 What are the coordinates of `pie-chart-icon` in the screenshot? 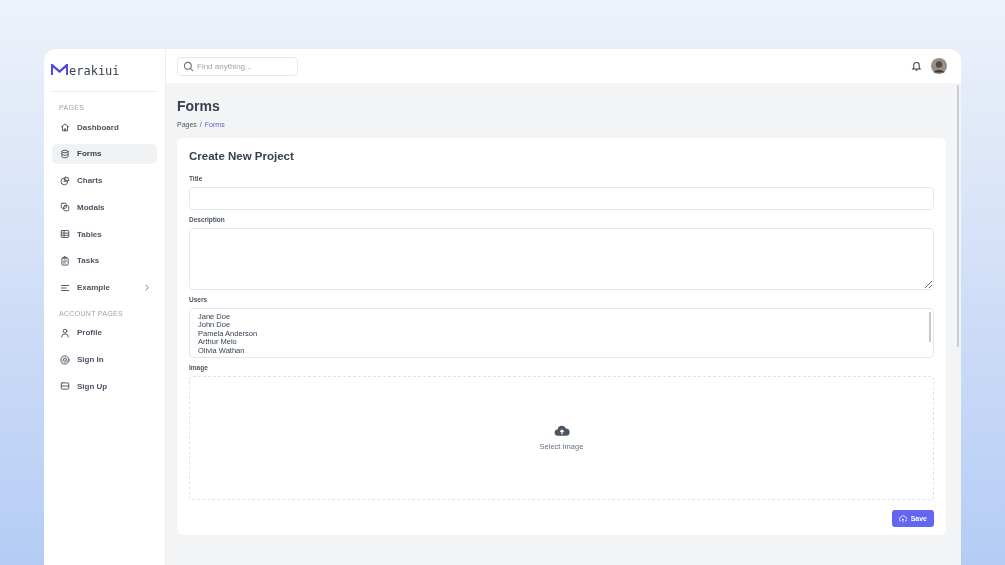 It's located at (65, 180).